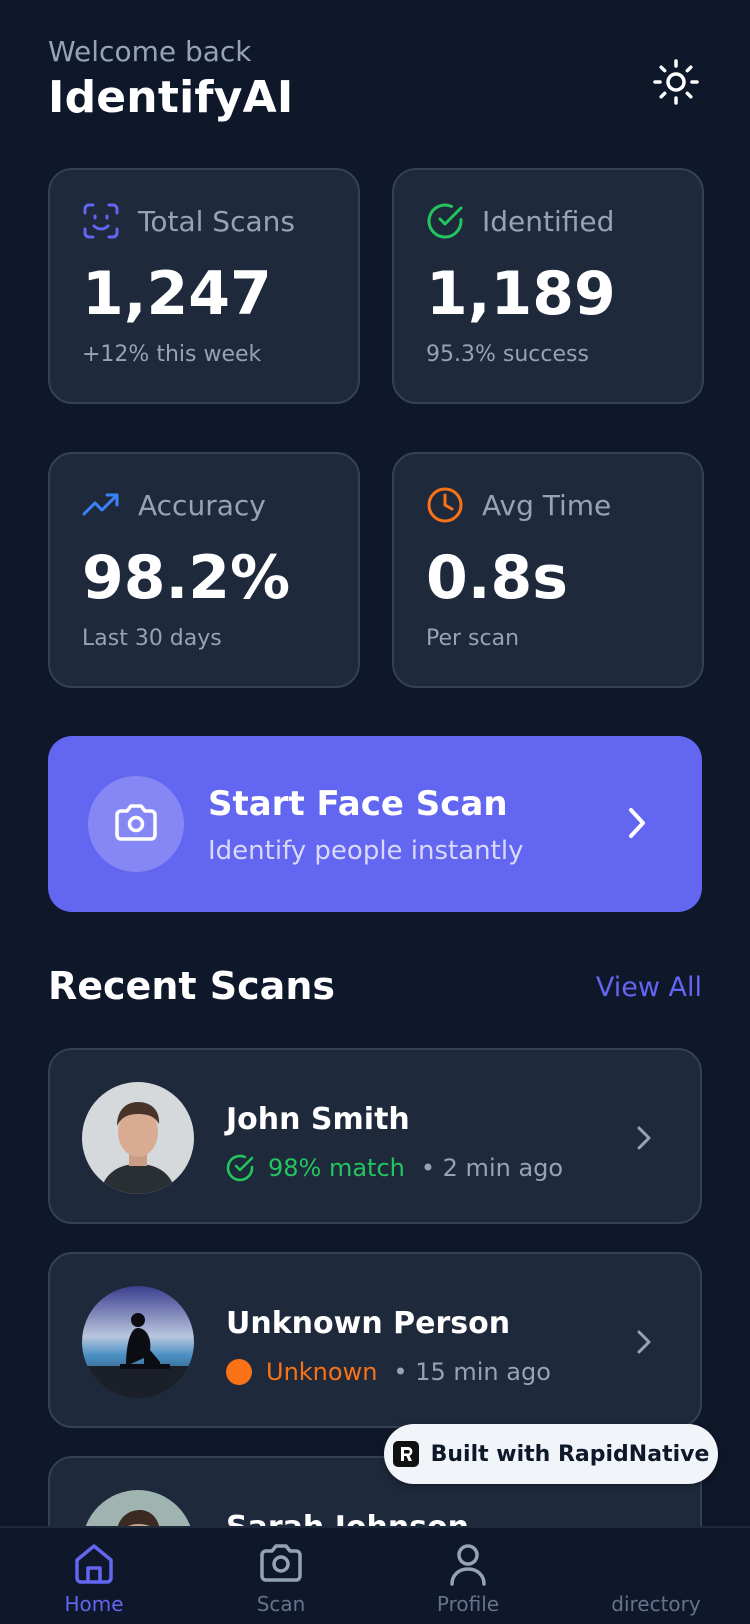 The width and height of the screenshot is (750, 1624). I want to click on header: Welcome back IdentifyAI, so click(375, 84).